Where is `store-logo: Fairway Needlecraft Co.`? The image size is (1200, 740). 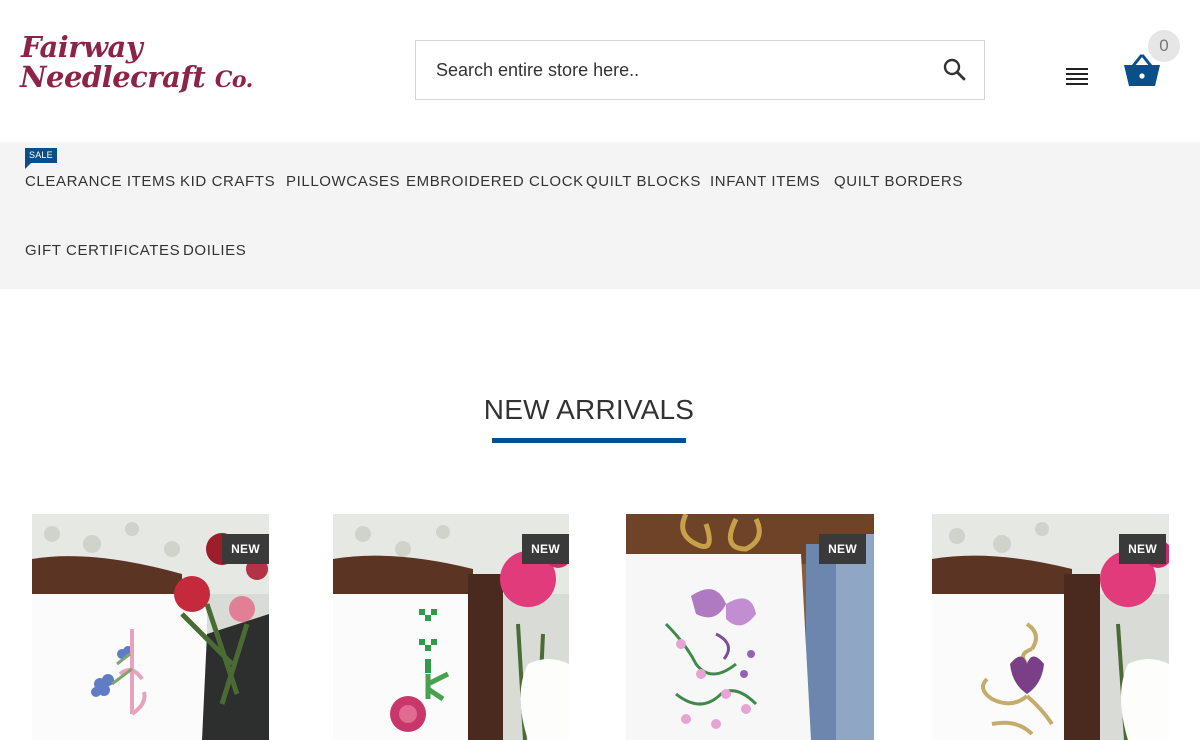 store-logo: Fairway Needlecraft Co. is located at coordinates (145, 65).